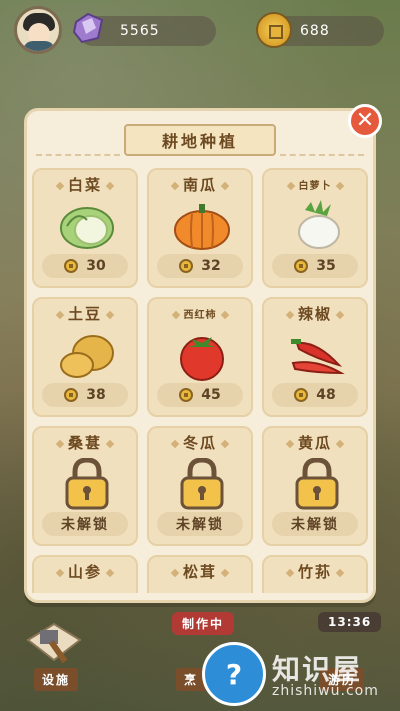  I want to click on crop-card-mulberry: 桑葚 未解锁, so click(85, 486).